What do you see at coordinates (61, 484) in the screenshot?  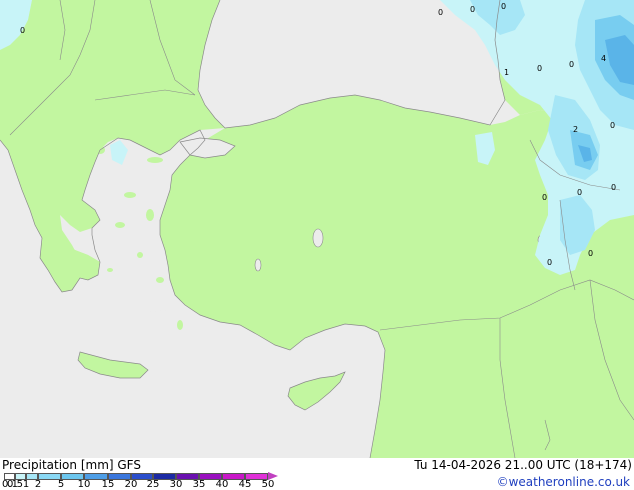 I see `colorbar-tick-label: 5` at bounding box center [61, 484].